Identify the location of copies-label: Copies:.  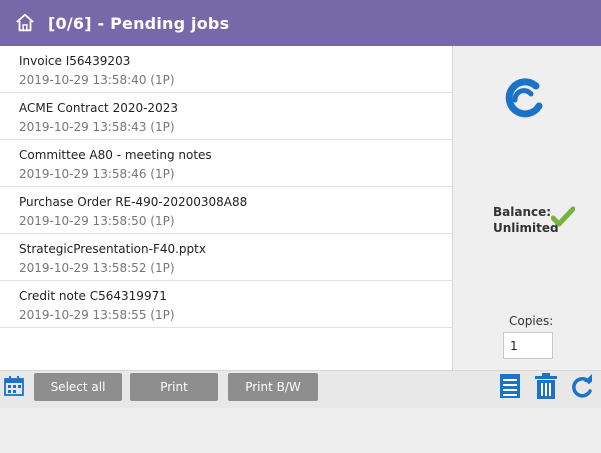
(531, 321).